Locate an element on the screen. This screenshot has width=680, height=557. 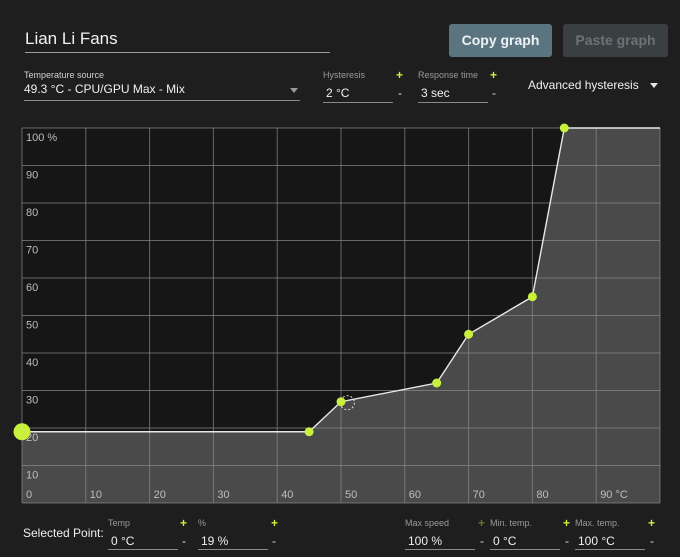
temperature-source-select: 49.3 °C - CPU/GPU Max - Mix is located at coordinates (162, 91).